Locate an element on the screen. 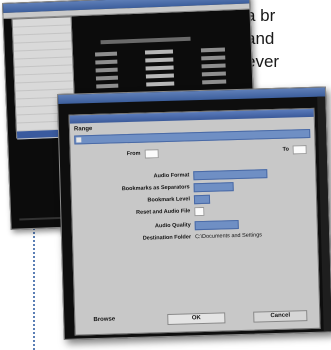  bookmarks-select is located at coordinates (213, 187).